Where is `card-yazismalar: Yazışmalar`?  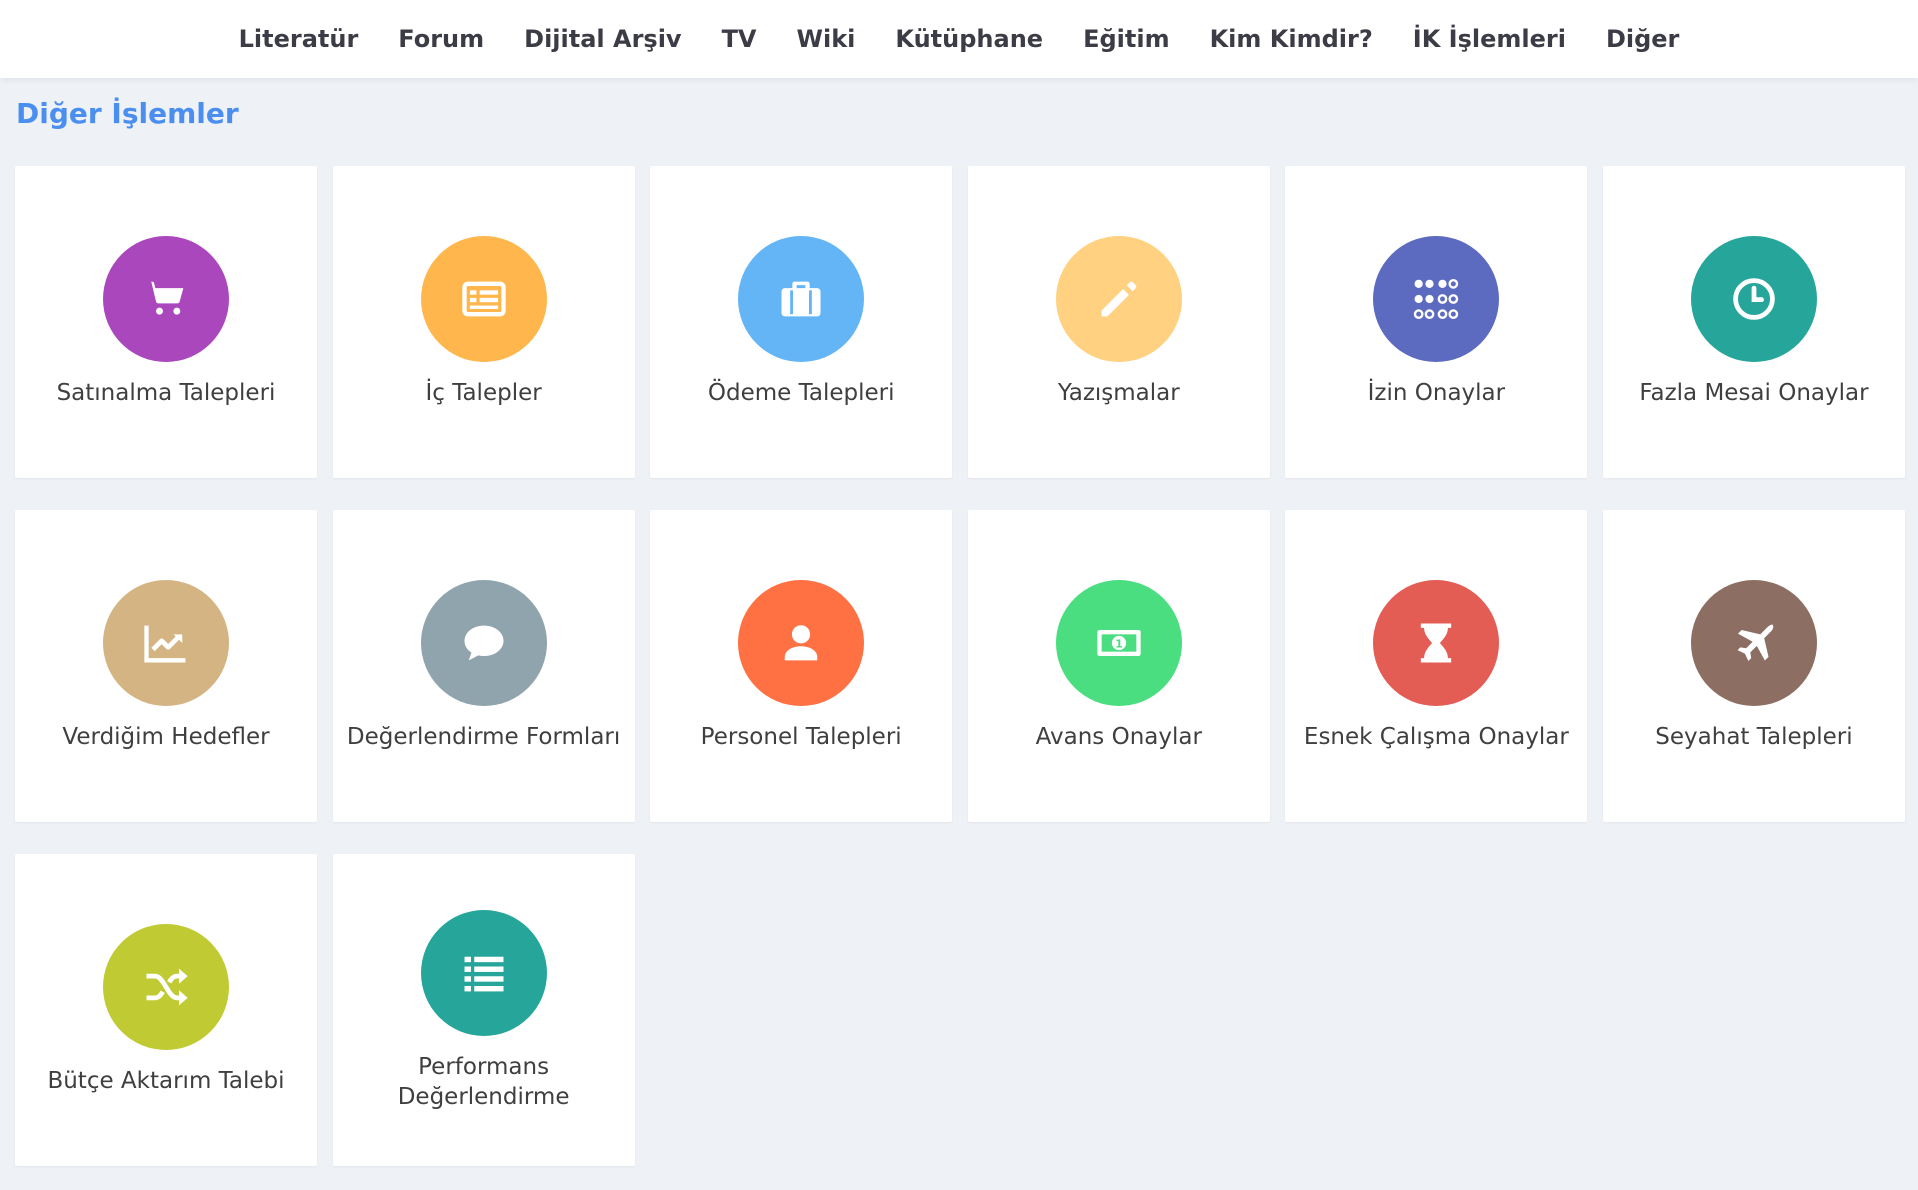 card-yazismalar: Yazışmalar is located at coordinates (1118, 322).